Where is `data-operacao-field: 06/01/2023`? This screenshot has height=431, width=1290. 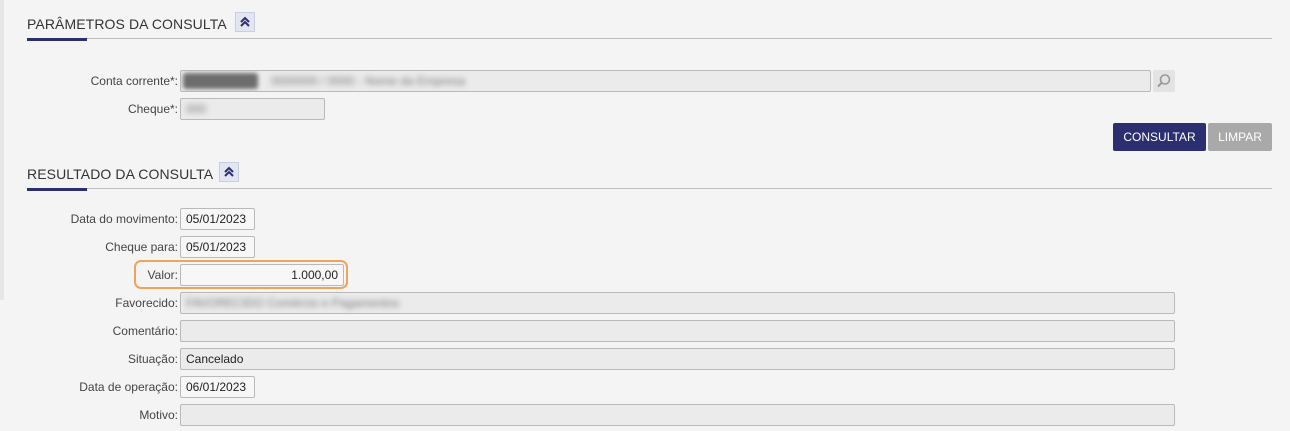
data-operacao-field: 06/01/2023 is located at coordinates (217, 387).